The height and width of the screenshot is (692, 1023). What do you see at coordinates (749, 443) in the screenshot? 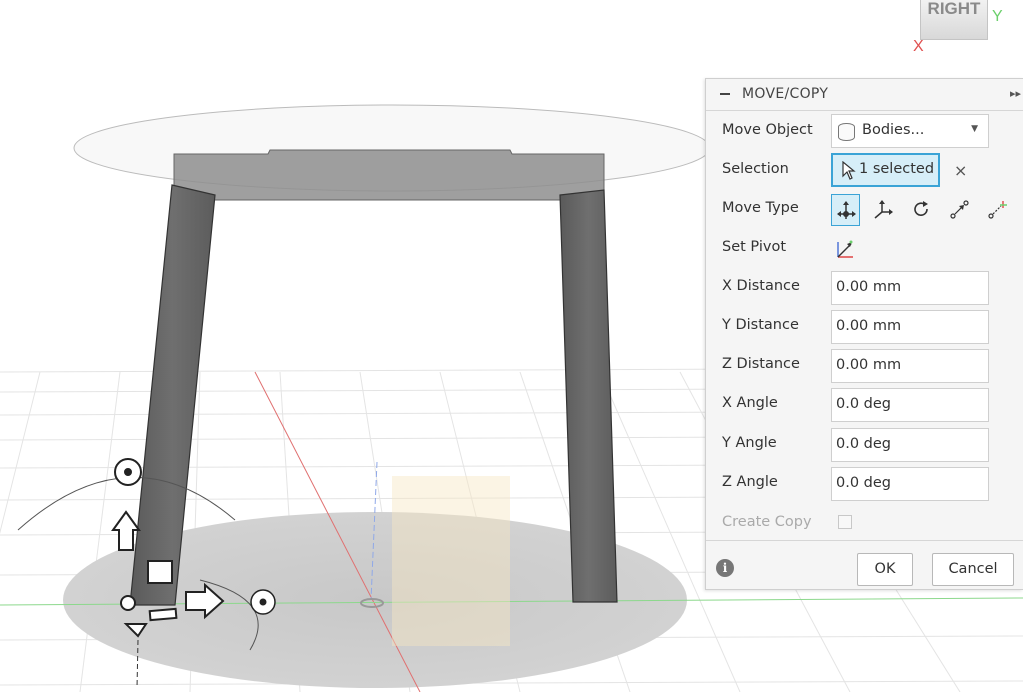
I see `y-angle-label: Y Angle` at bounding box center [749, 443].